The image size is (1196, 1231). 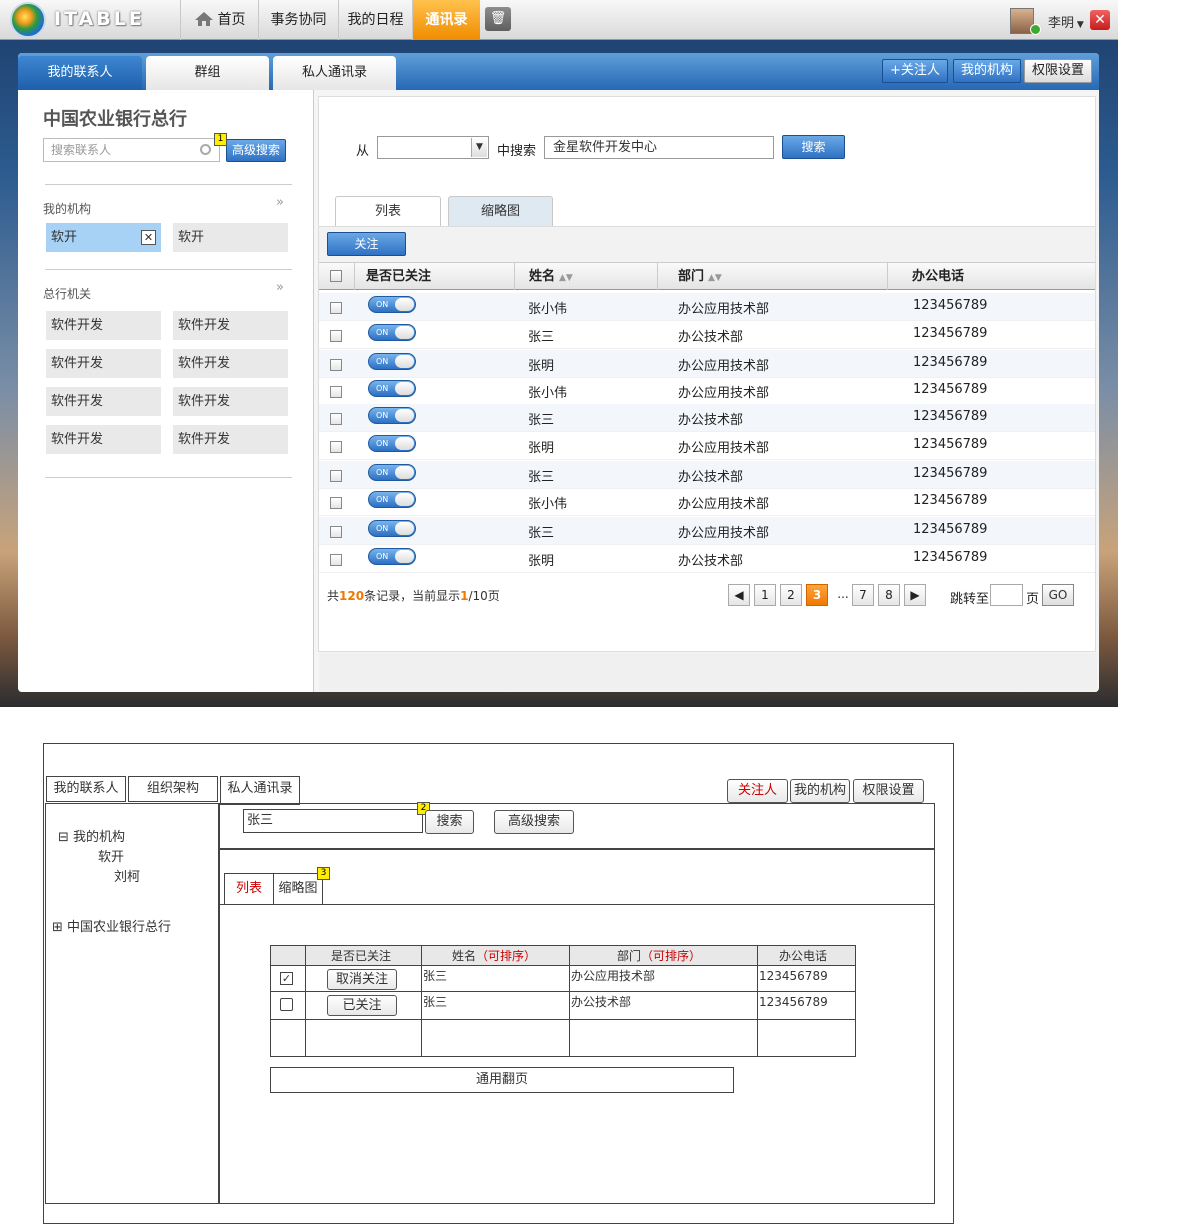 What do you see at coordinates (449, 822) in the screenshot?
I see `wf-search-button: 搜索` at bounding box center [449, 822].